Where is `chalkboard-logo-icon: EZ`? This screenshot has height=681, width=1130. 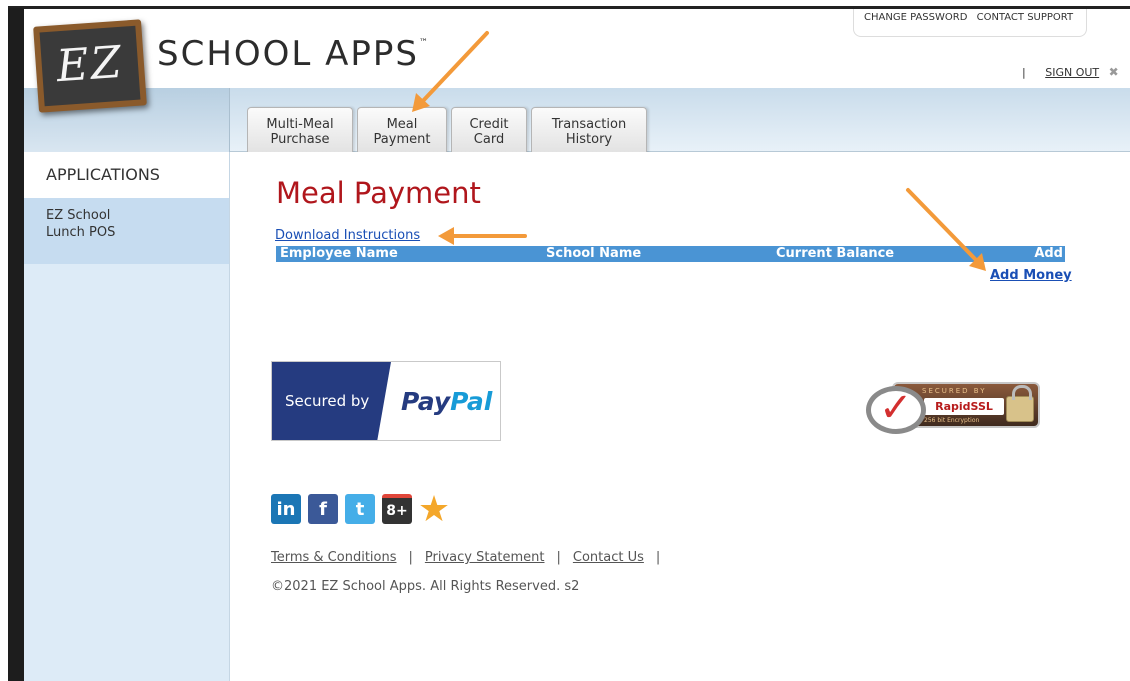
chalkboard-logo-icon: EZ is located at coordinates (90, 66).